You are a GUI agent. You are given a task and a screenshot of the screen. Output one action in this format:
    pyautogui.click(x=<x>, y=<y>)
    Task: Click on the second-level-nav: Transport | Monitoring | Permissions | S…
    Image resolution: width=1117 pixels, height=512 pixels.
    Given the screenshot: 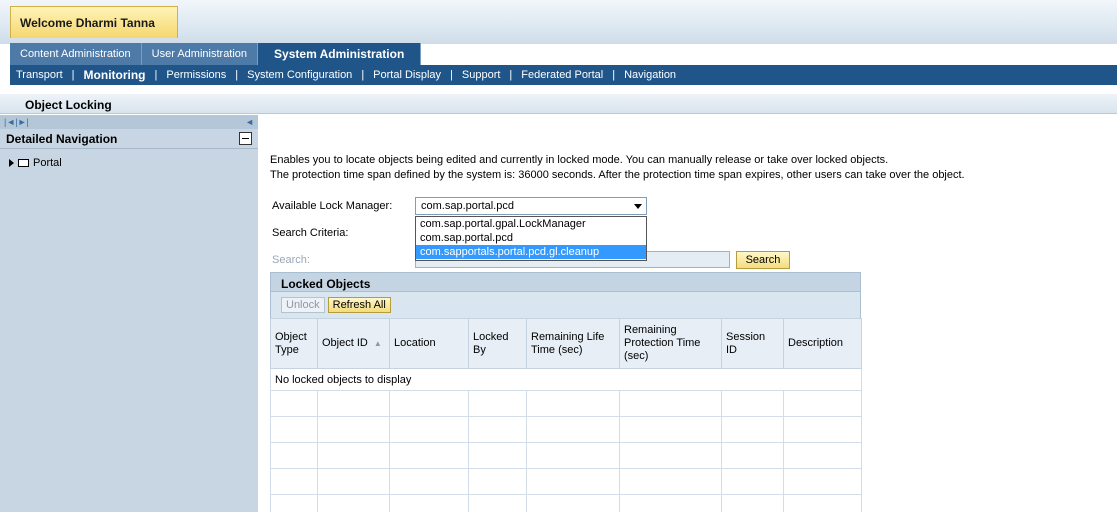 What is the action you would take?
    pyautogui.click(x=563, y=75)
    